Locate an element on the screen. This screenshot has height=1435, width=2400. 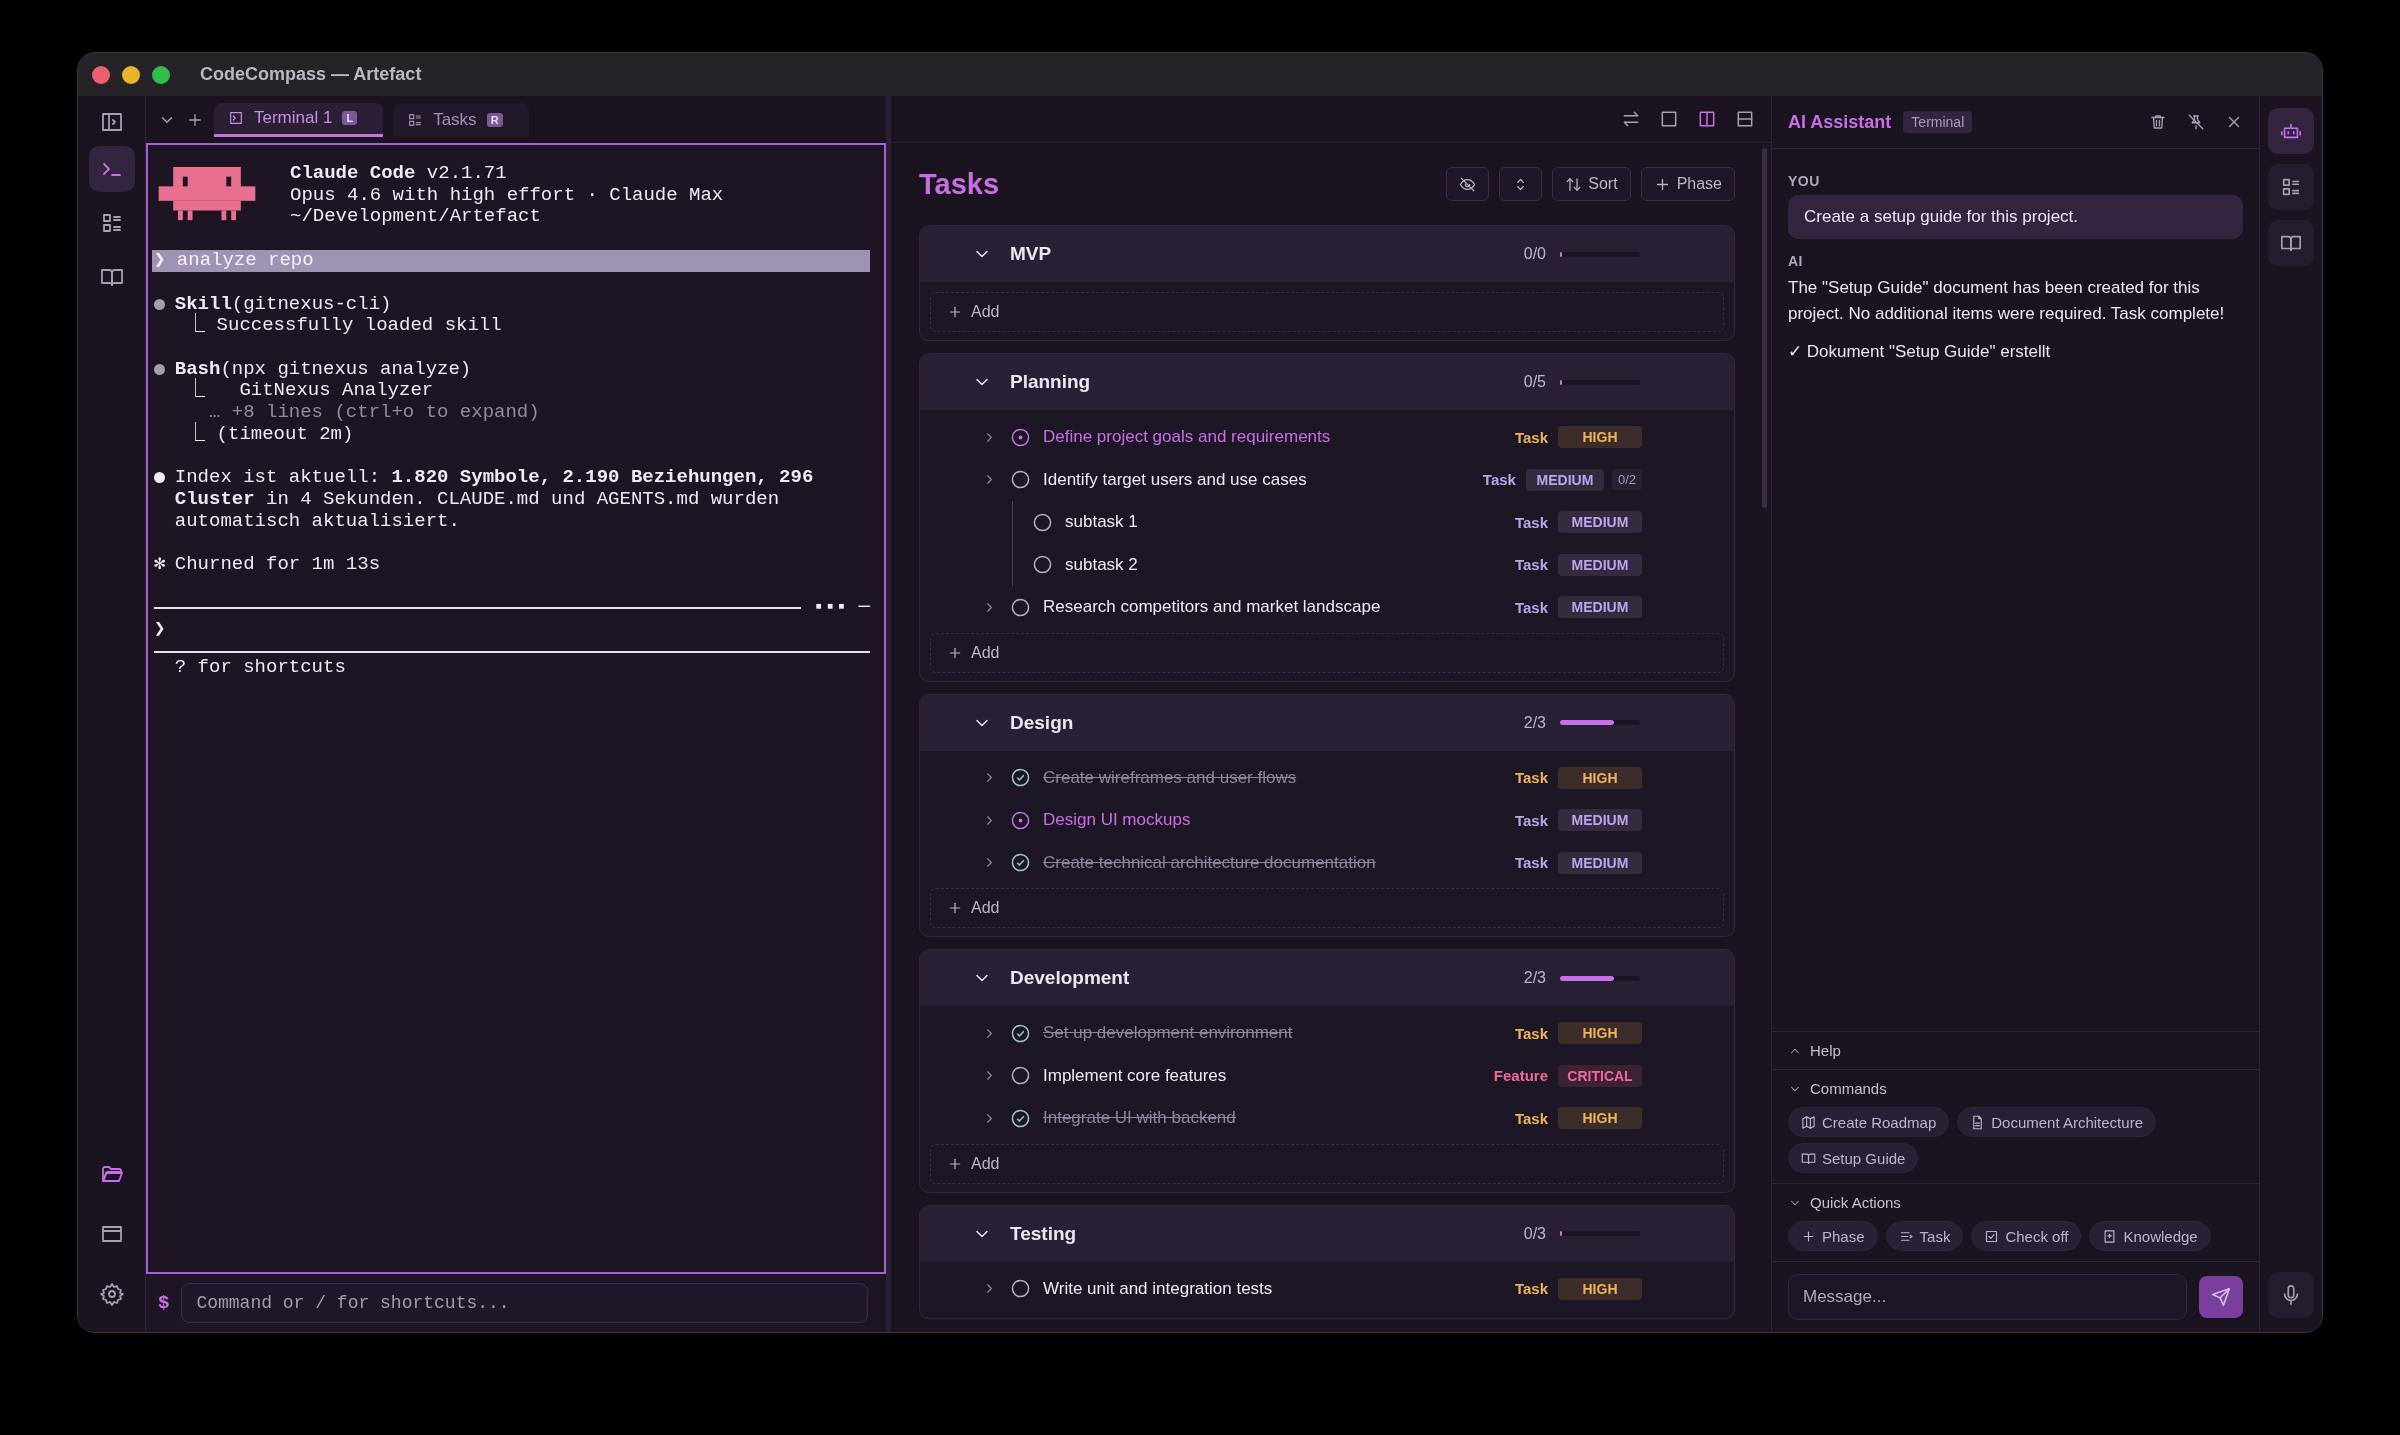
section-label: Quick Actions is located at coordinates (1855, 1202).